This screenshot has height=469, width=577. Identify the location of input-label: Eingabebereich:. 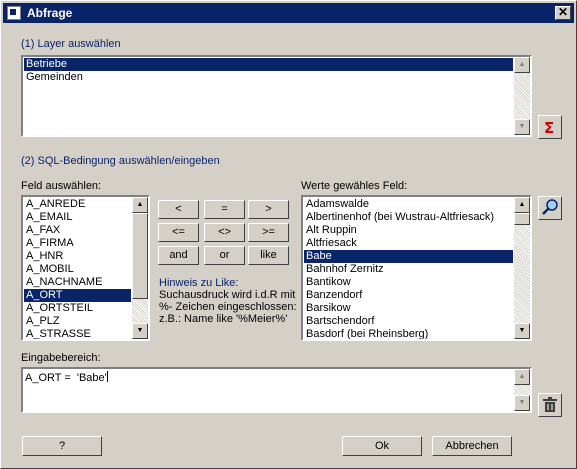
(61, 358).